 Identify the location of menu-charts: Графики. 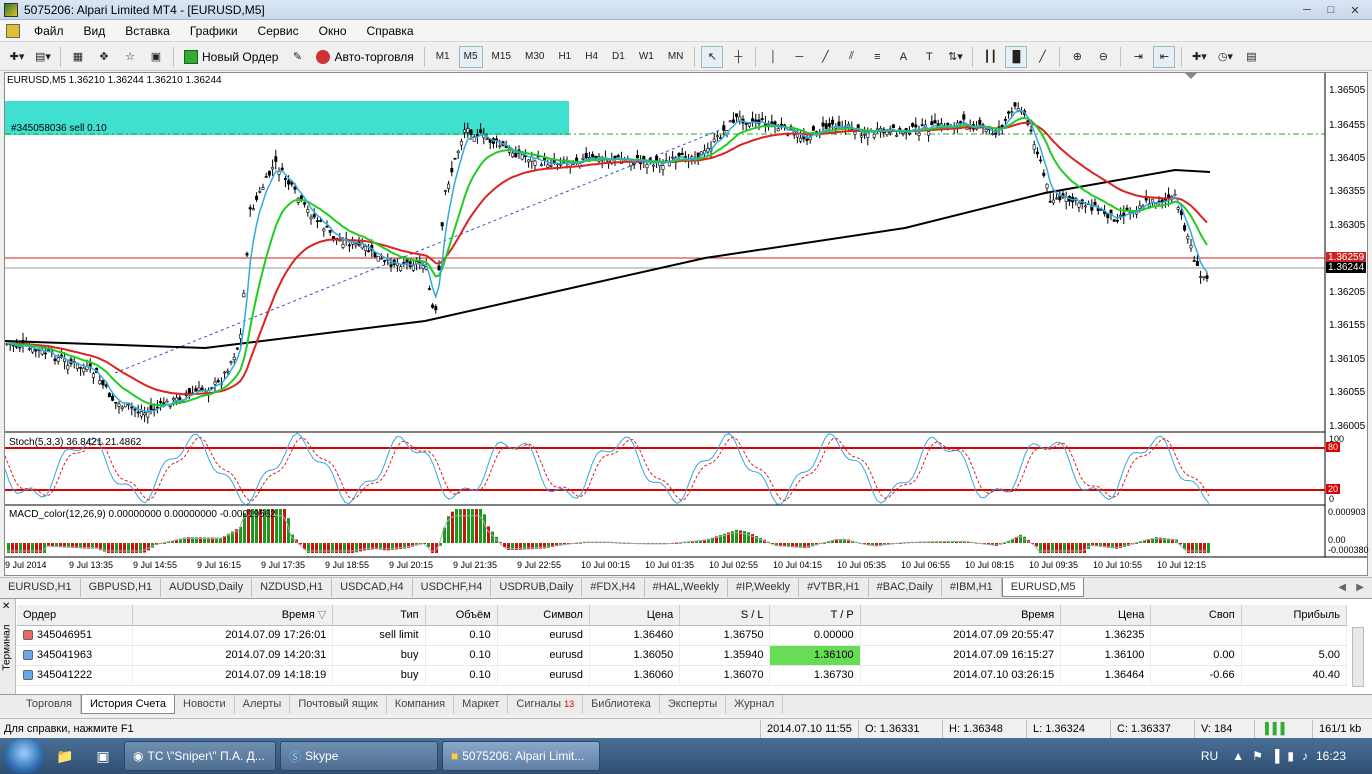
(214, 31).